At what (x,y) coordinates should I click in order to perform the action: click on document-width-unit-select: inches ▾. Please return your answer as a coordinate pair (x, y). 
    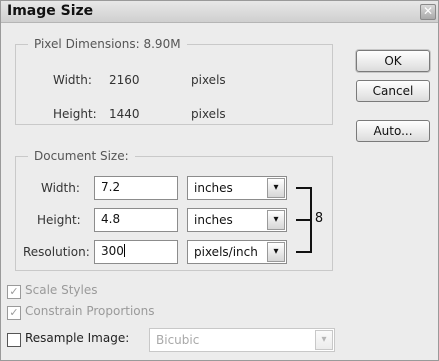
    Looking at the image, I should click on (237, 188).